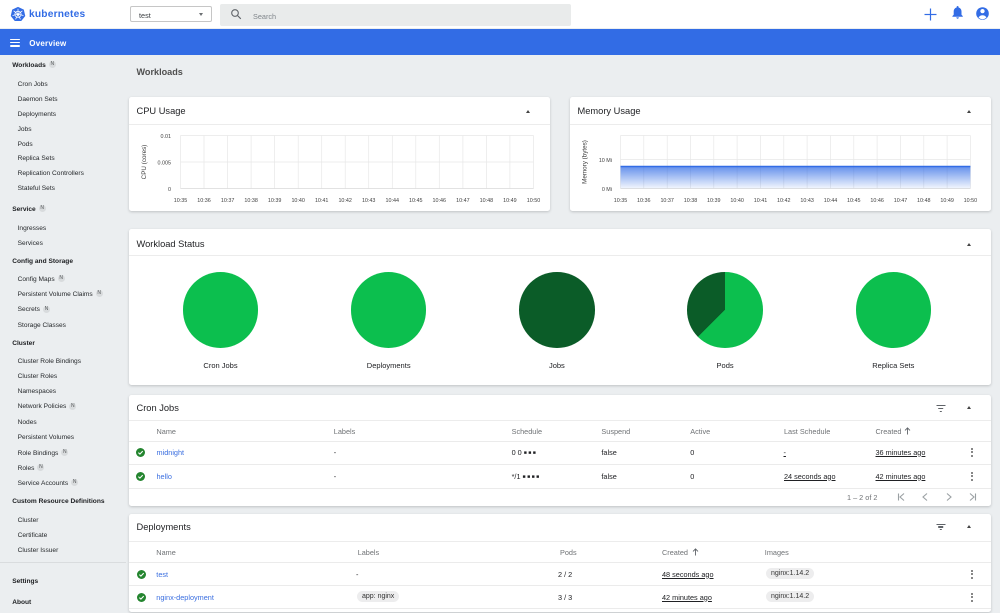 The height and width of the screenshot is (613, 1000). I want to click on svg-text: 0.005, so click(165, 163).